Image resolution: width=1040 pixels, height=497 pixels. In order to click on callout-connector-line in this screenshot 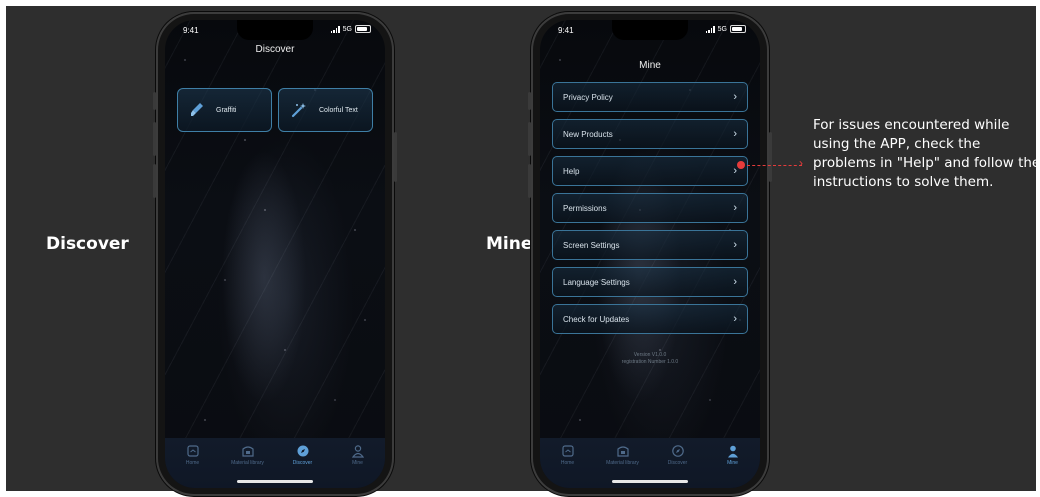, I will do `click(774, 165)`.